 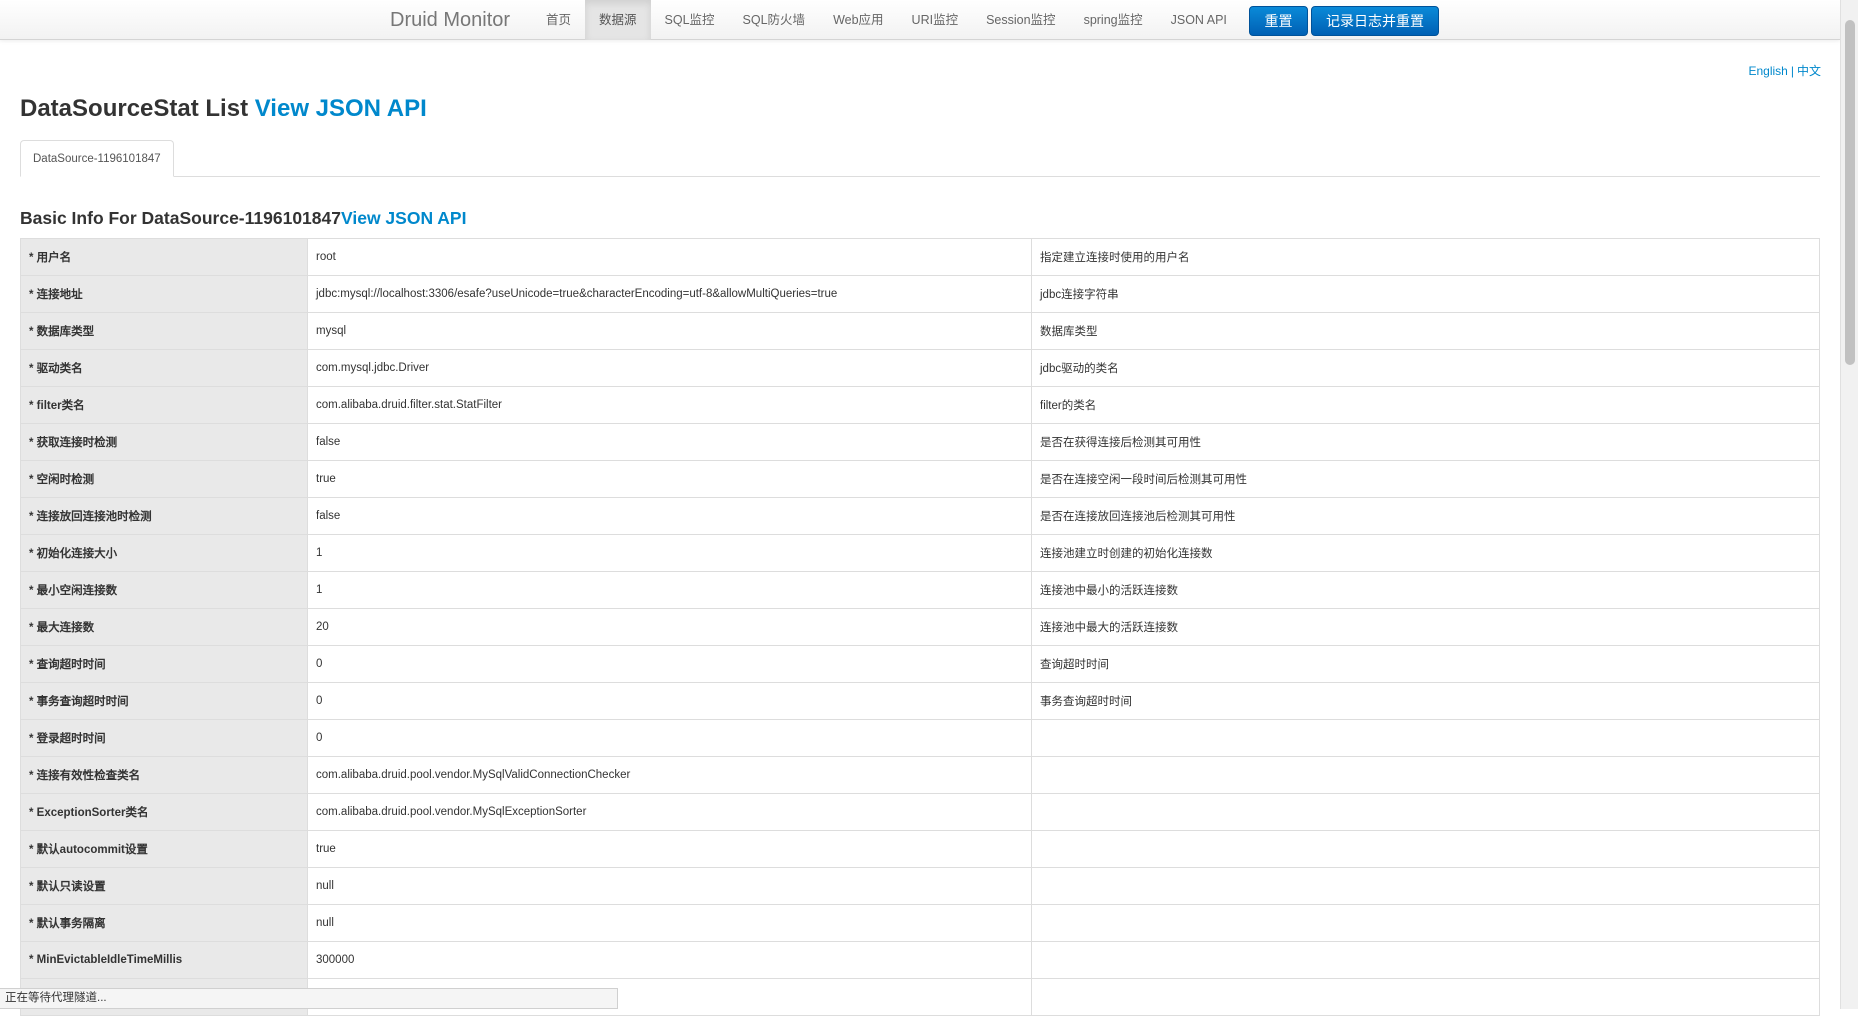 What do you see at coordinates (164, 701) in the screenshot?
I see `row-label: * 事务查询超时时间` at bounding box center [164, 701].